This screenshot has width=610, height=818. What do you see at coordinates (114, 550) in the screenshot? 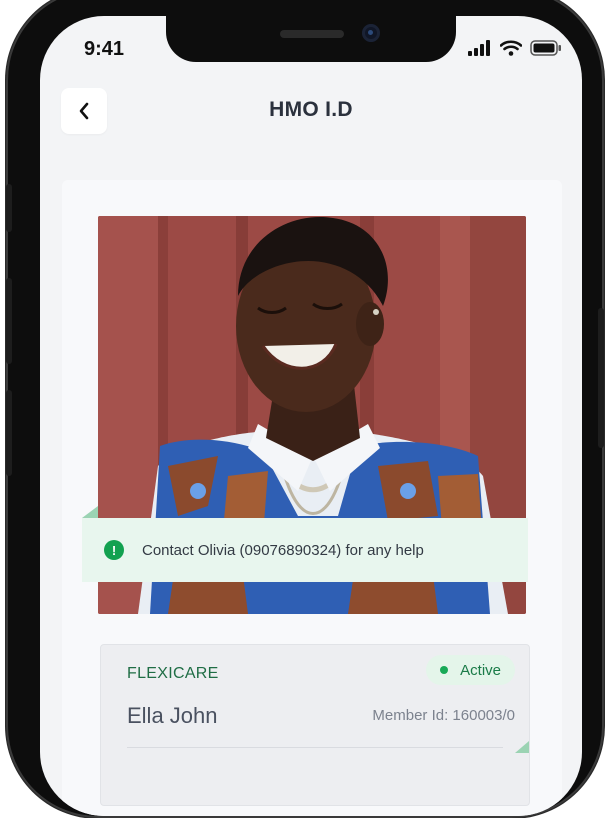
I see `alert-icon: !` at bounding box center [114, 550].